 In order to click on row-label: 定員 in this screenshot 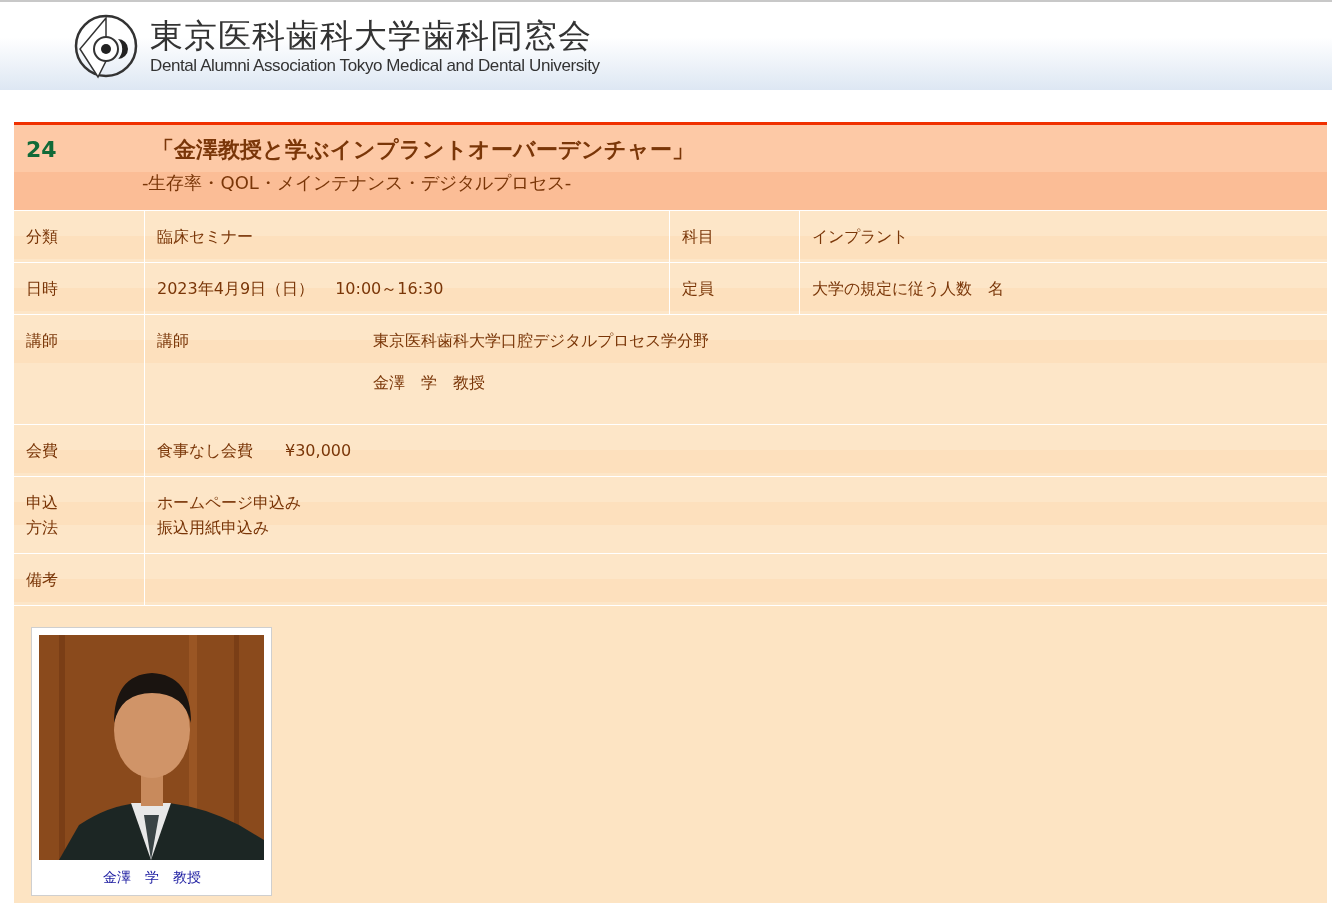, I will do `click(734, 288)`.